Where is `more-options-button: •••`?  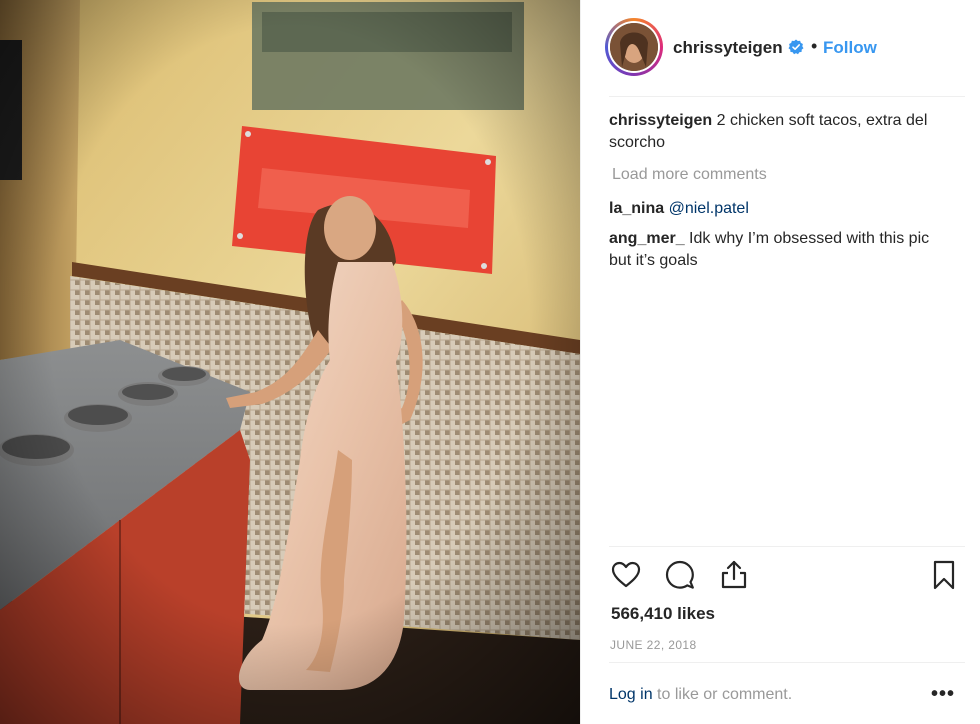 more-options-button: ••• is located at coordinates (943, 694).